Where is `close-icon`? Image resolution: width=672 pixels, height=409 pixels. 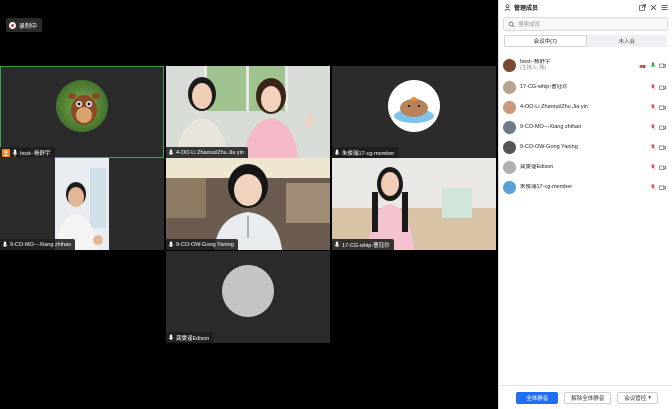 close-icon is located at coordinates (653, 7).